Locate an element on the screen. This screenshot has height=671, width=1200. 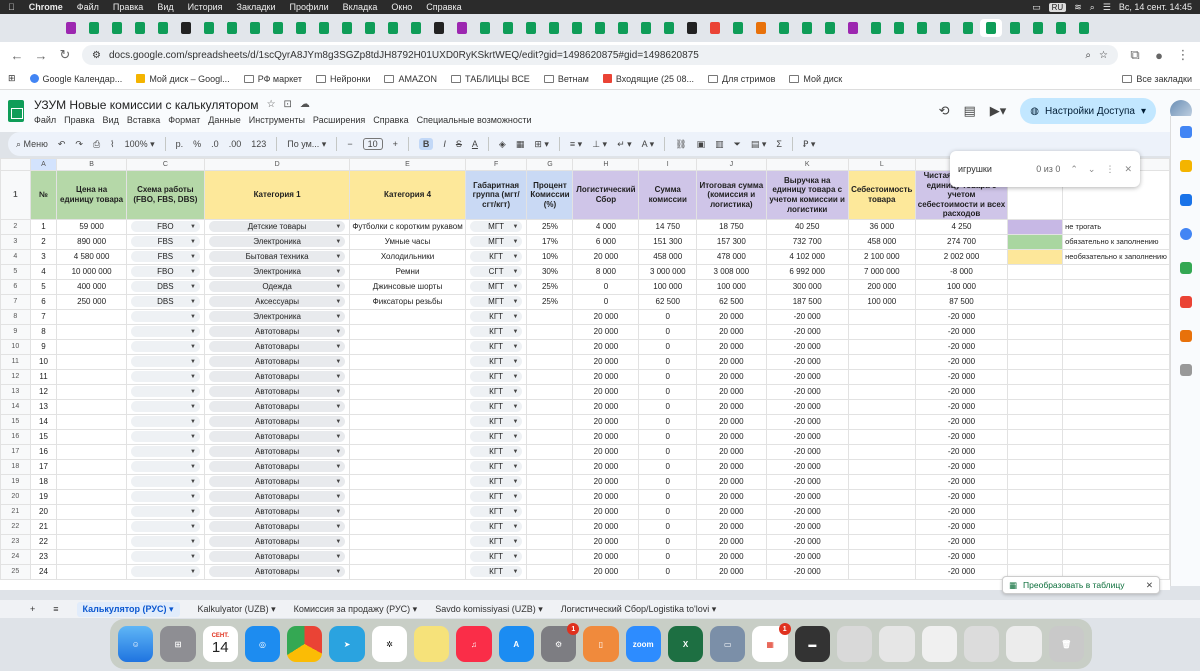
iphone-mirroring-icon: ▯ is located at coordinates (601, 644).